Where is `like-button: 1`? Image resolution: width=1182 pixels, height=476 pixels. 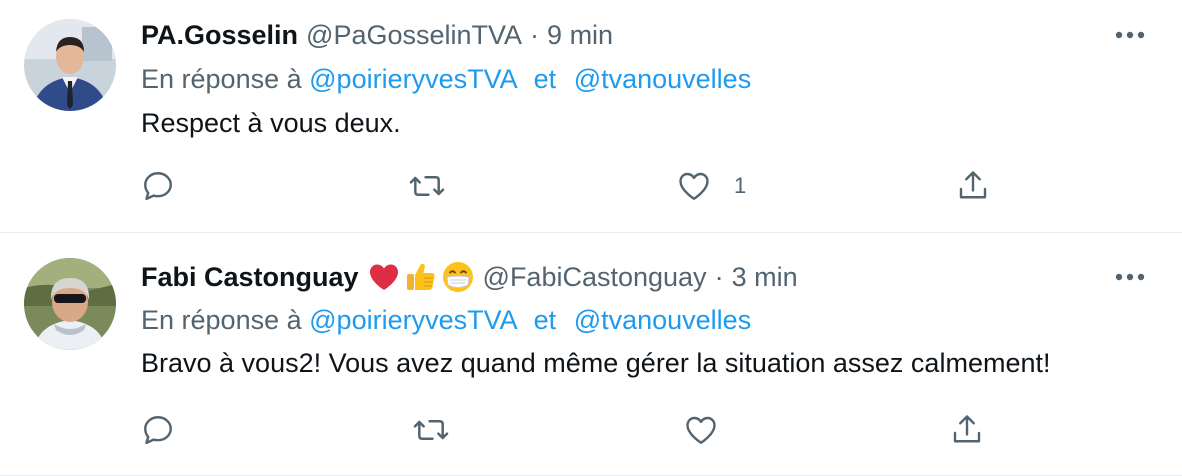 like-button: 1 is located at coordinates (711, 186).